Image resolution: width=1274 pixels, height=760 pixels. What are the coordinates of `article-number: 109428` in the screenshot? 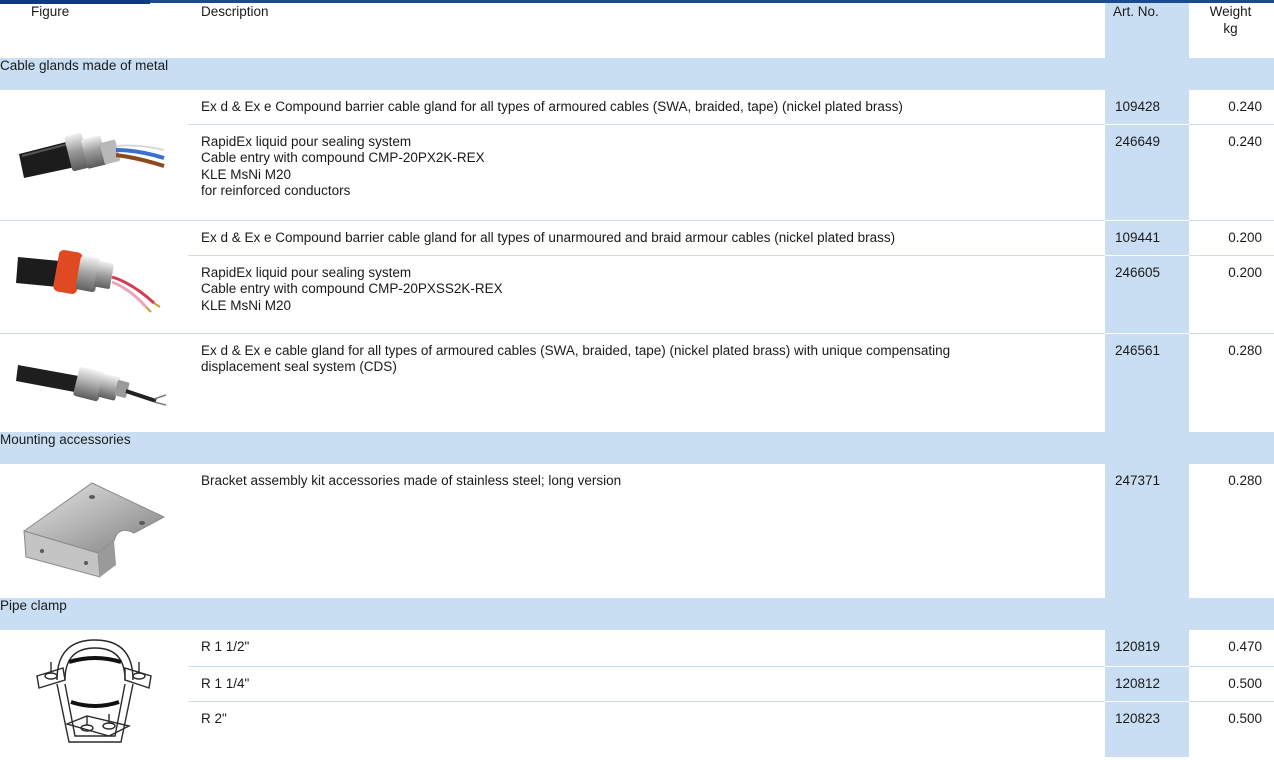 It's located at (1147, 107).